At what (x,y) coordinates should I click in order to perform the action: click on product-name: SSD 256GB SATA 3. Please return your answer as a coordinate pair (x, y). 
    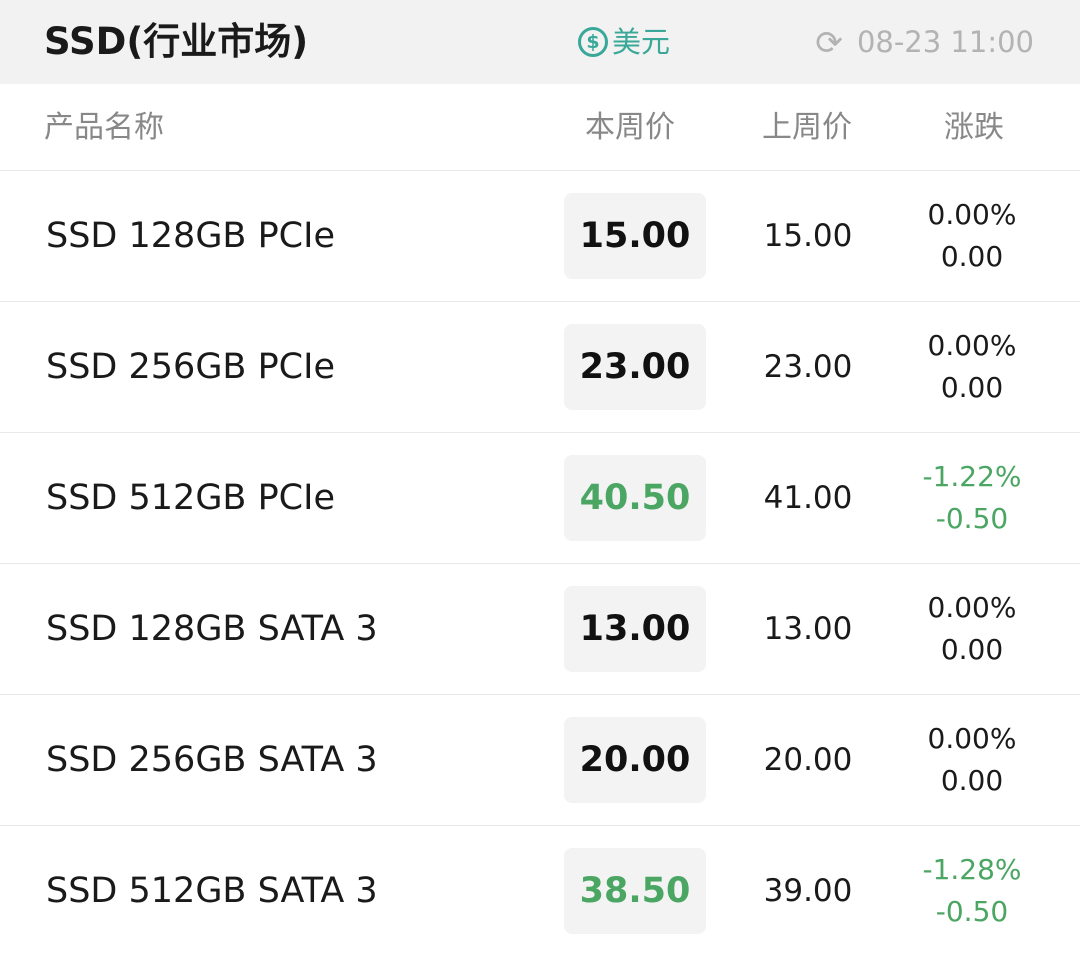
    Looking at the image, I should click on (212, 760).